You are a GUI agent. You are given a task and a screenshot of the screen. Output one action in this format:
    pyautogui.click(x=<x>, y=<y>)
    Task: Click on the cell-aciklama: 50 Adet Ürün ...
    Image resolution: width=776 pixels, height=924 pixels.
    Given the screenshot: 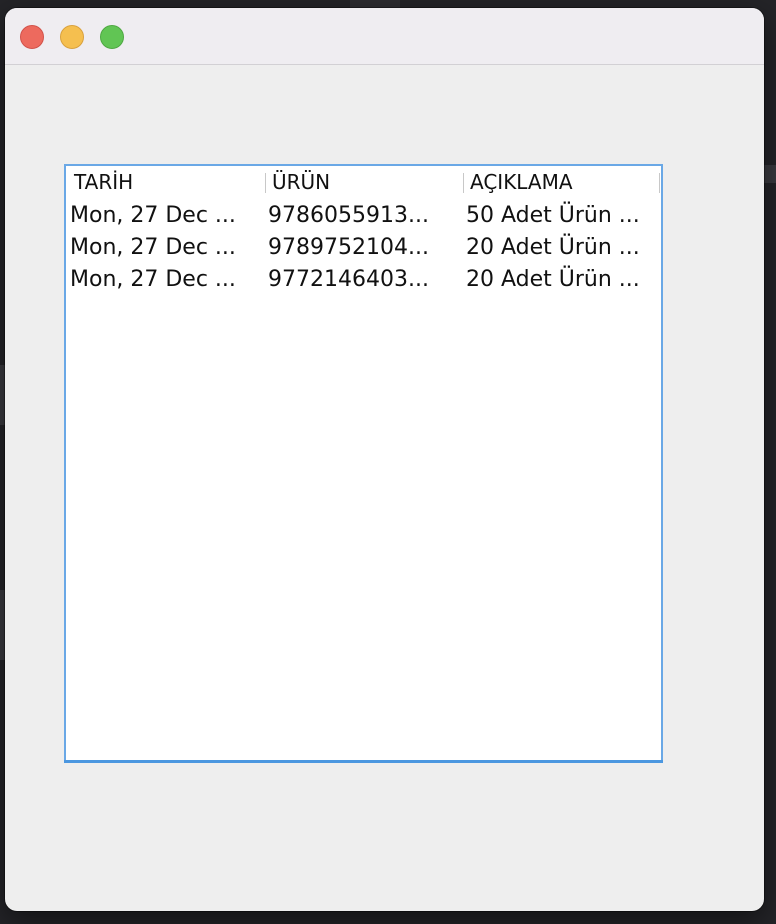 What is the action you would take?
    pyautogui.click(x=553, y=215)
    